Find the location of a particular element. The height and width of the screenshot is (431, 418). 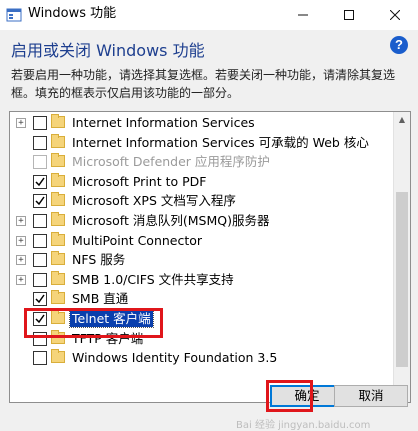

feature-label: SMB 直通 is located at coordinates (100, 299).